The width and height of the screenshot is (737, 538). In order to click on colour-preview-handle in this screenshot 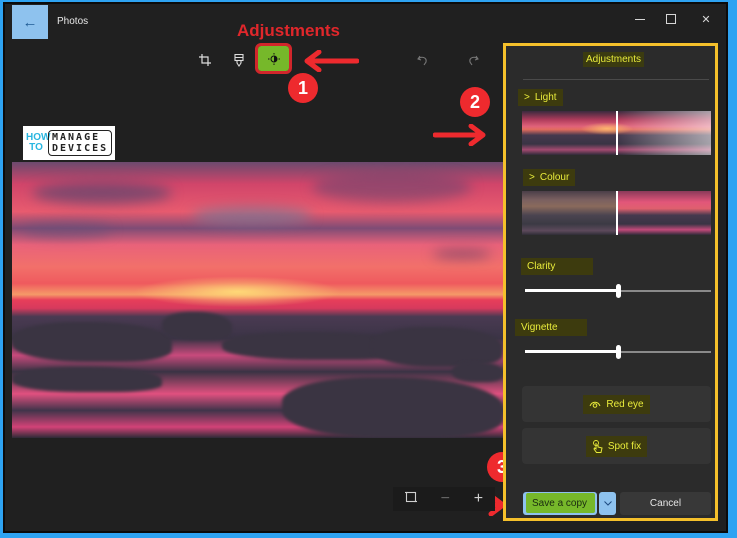, I will do `click(617, 213)`.